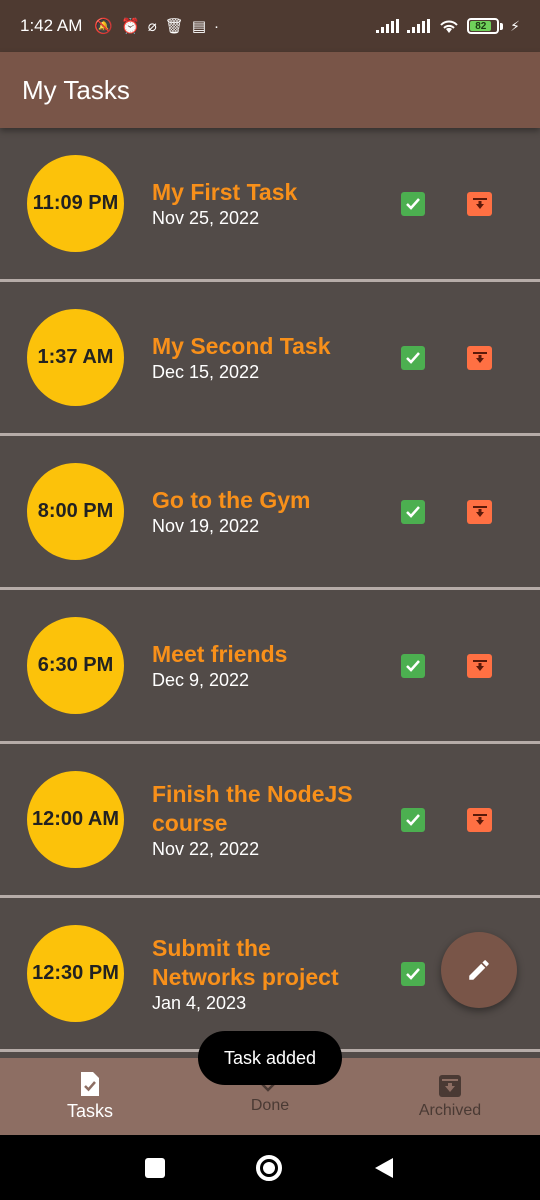 This screenshot has height=1200, width=540. I want to click on nav-archived: Archived, so click(450, 1096).